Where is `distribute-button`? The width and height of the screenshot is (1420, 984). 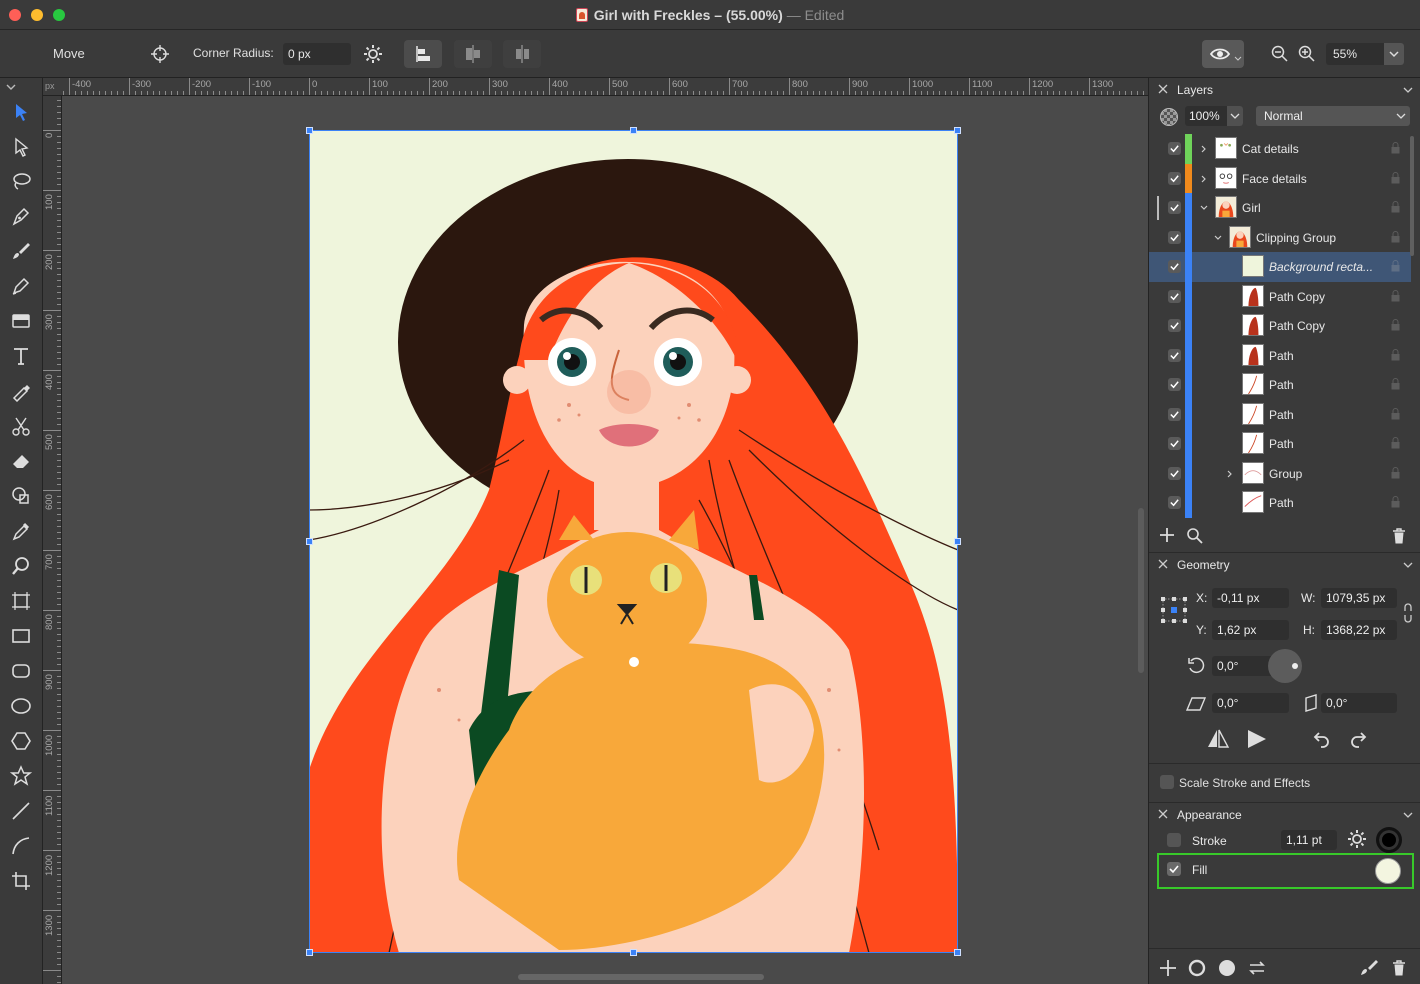 distribute-button is located at coordinates (522, 54).